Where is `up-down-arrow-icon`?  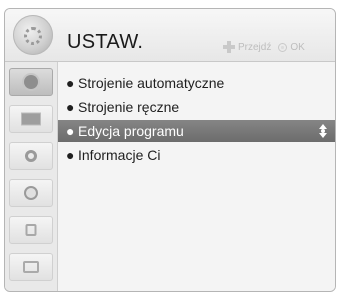
up-down-arrow-icon is located at coordinates (323, 131).